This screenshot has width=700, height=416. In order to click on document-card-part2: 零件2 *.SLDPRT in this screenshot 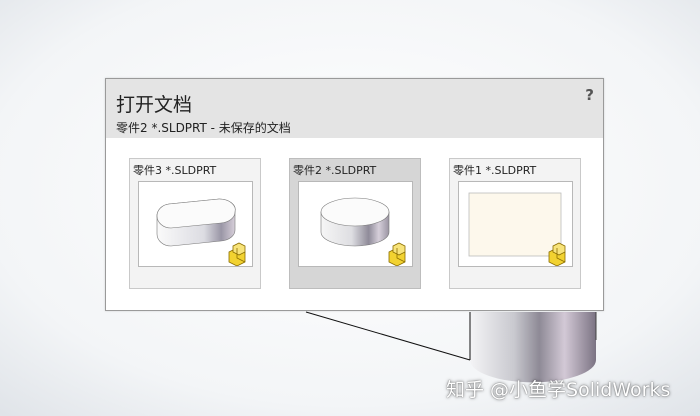, I will do `click(355, 223)`.